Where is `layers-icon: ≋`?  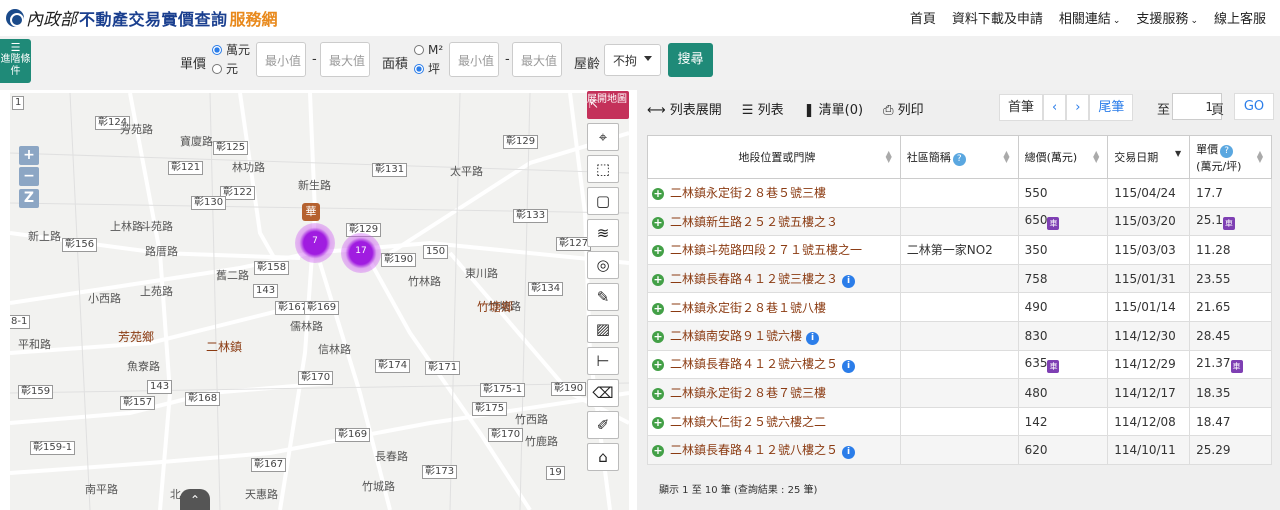 layers-icon: ≋ is located at coordinates (603, 233).